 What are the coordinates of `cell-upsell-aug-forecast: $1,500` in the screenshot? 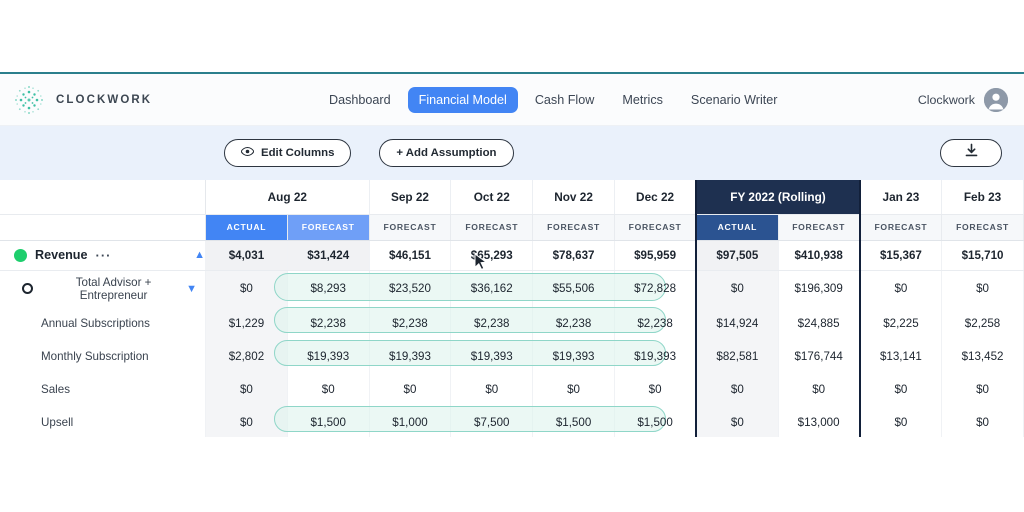 It's located at (328, 422).